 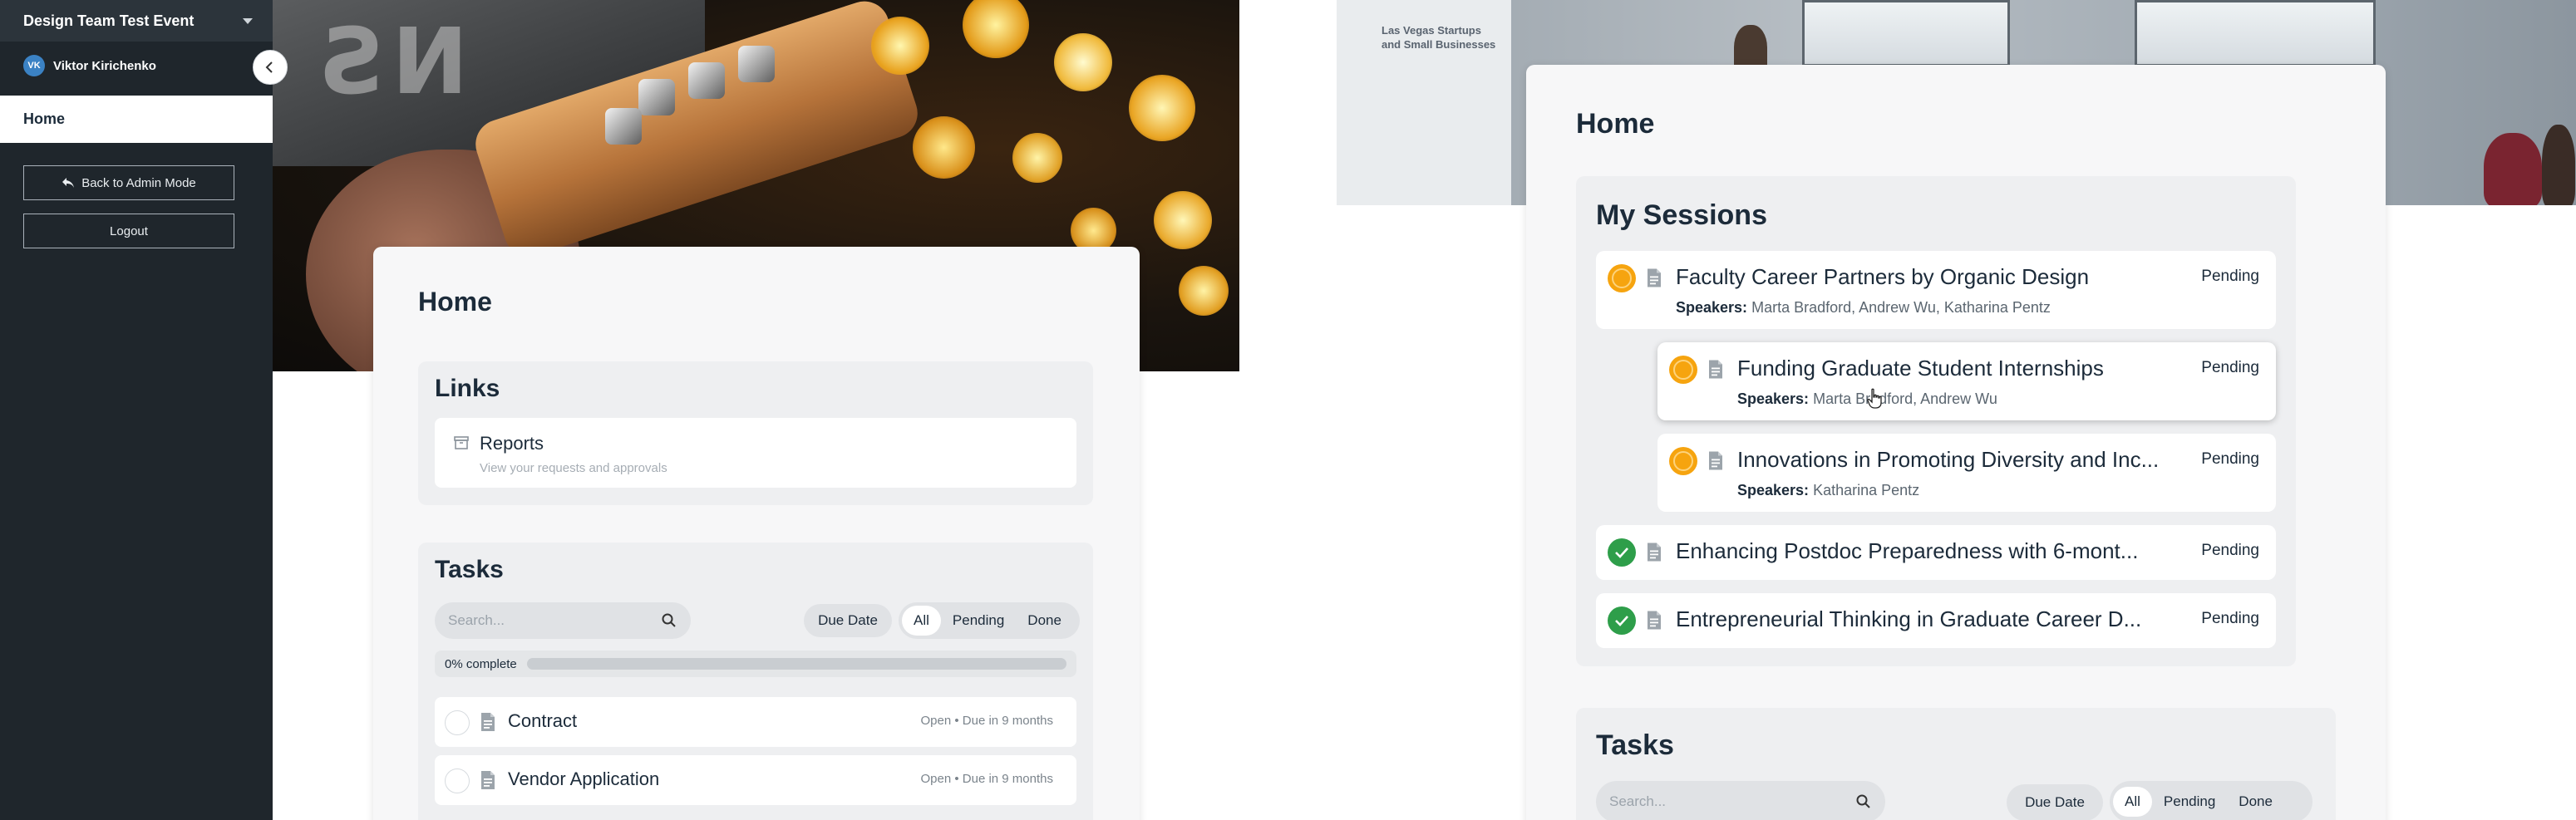 What do you see at coordinates (34, 65) in the screenshot?
I see `avatar: VK` at bounding box center [34, 65].